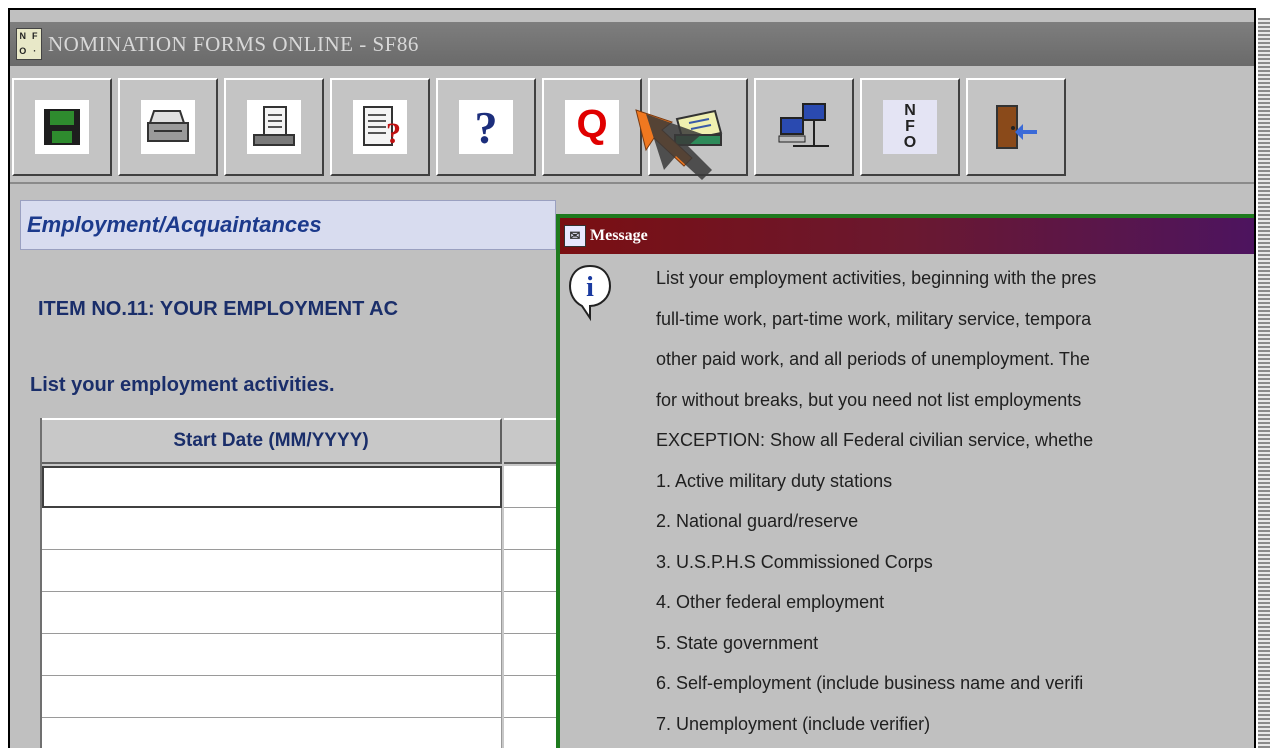  I want to click on item-label: ITEM NO.11: YOUR EMPLOYMENT AC, so click(218, 309).